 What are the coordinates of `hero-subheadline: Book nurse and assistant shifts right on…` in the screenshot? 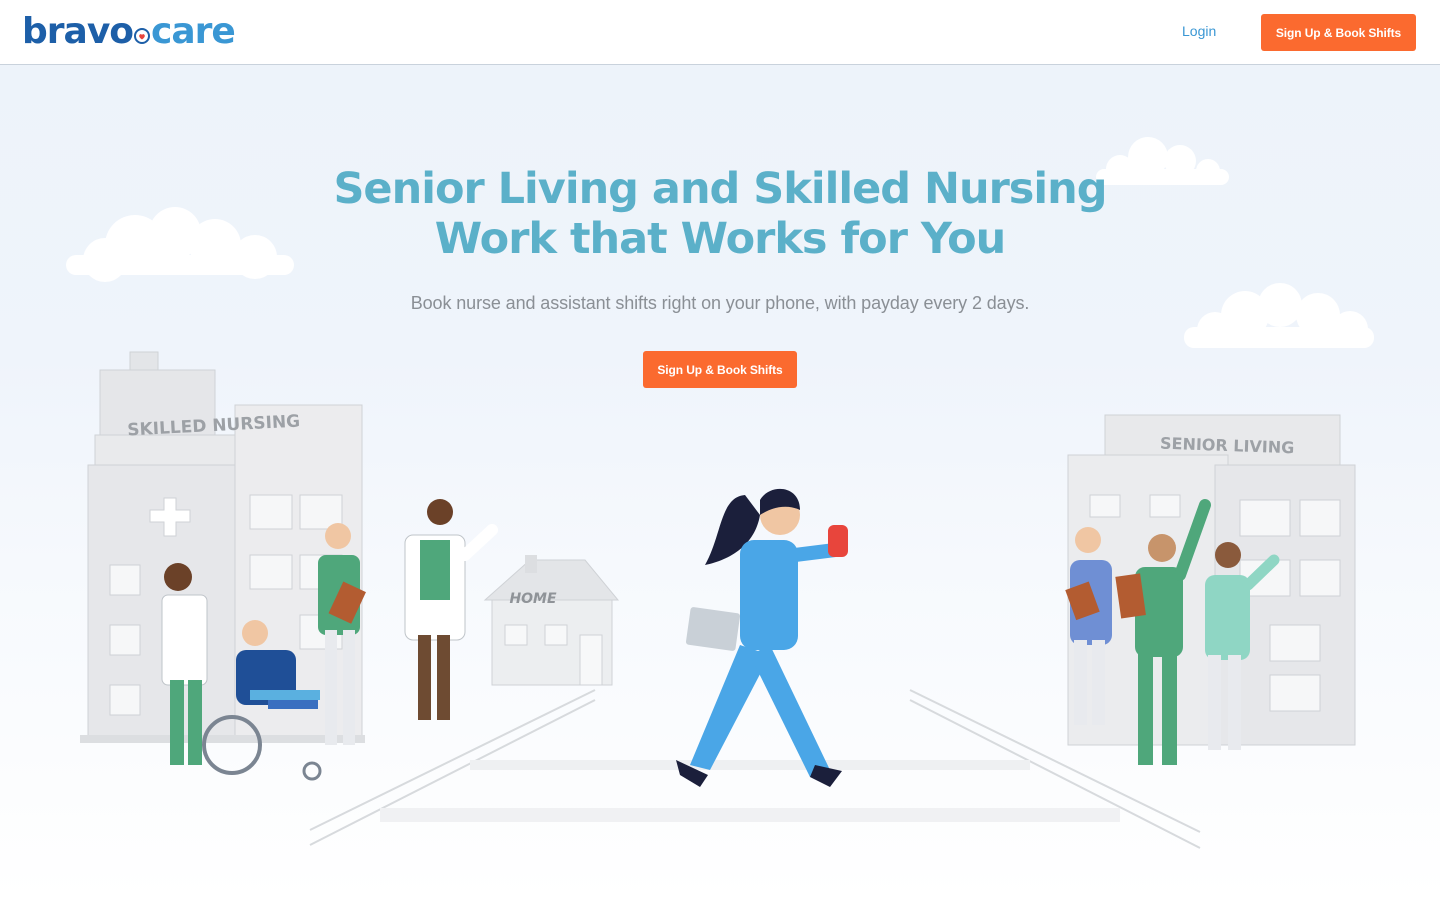 It's located at (720, 303).